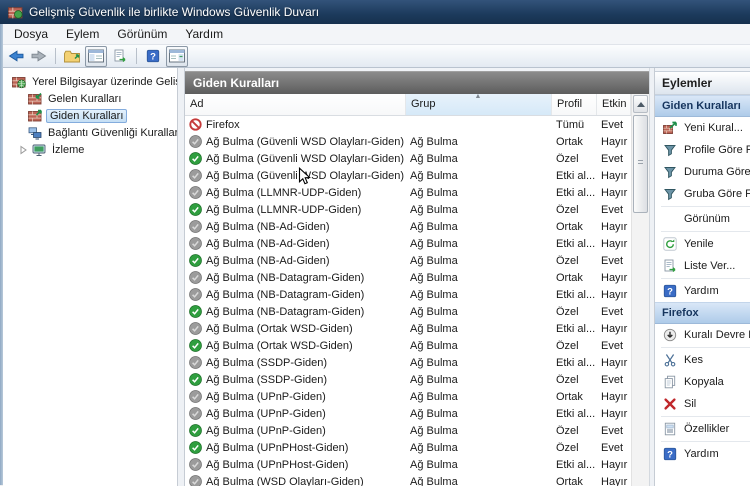  Describe the element at coordinates (640, 164) in the screenshot. I see `scrollbar-thumb` at that location.